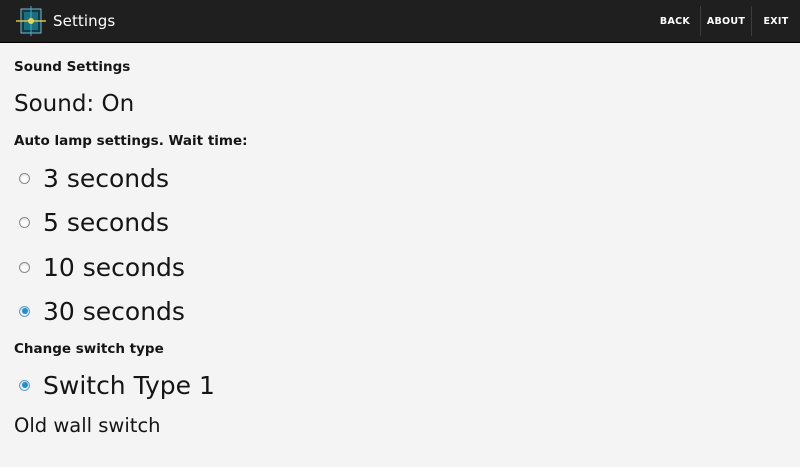 This screenshot has height=467, width=800. I want to click on wait-time-option-3s: 3 seconds, so click(94, 178).